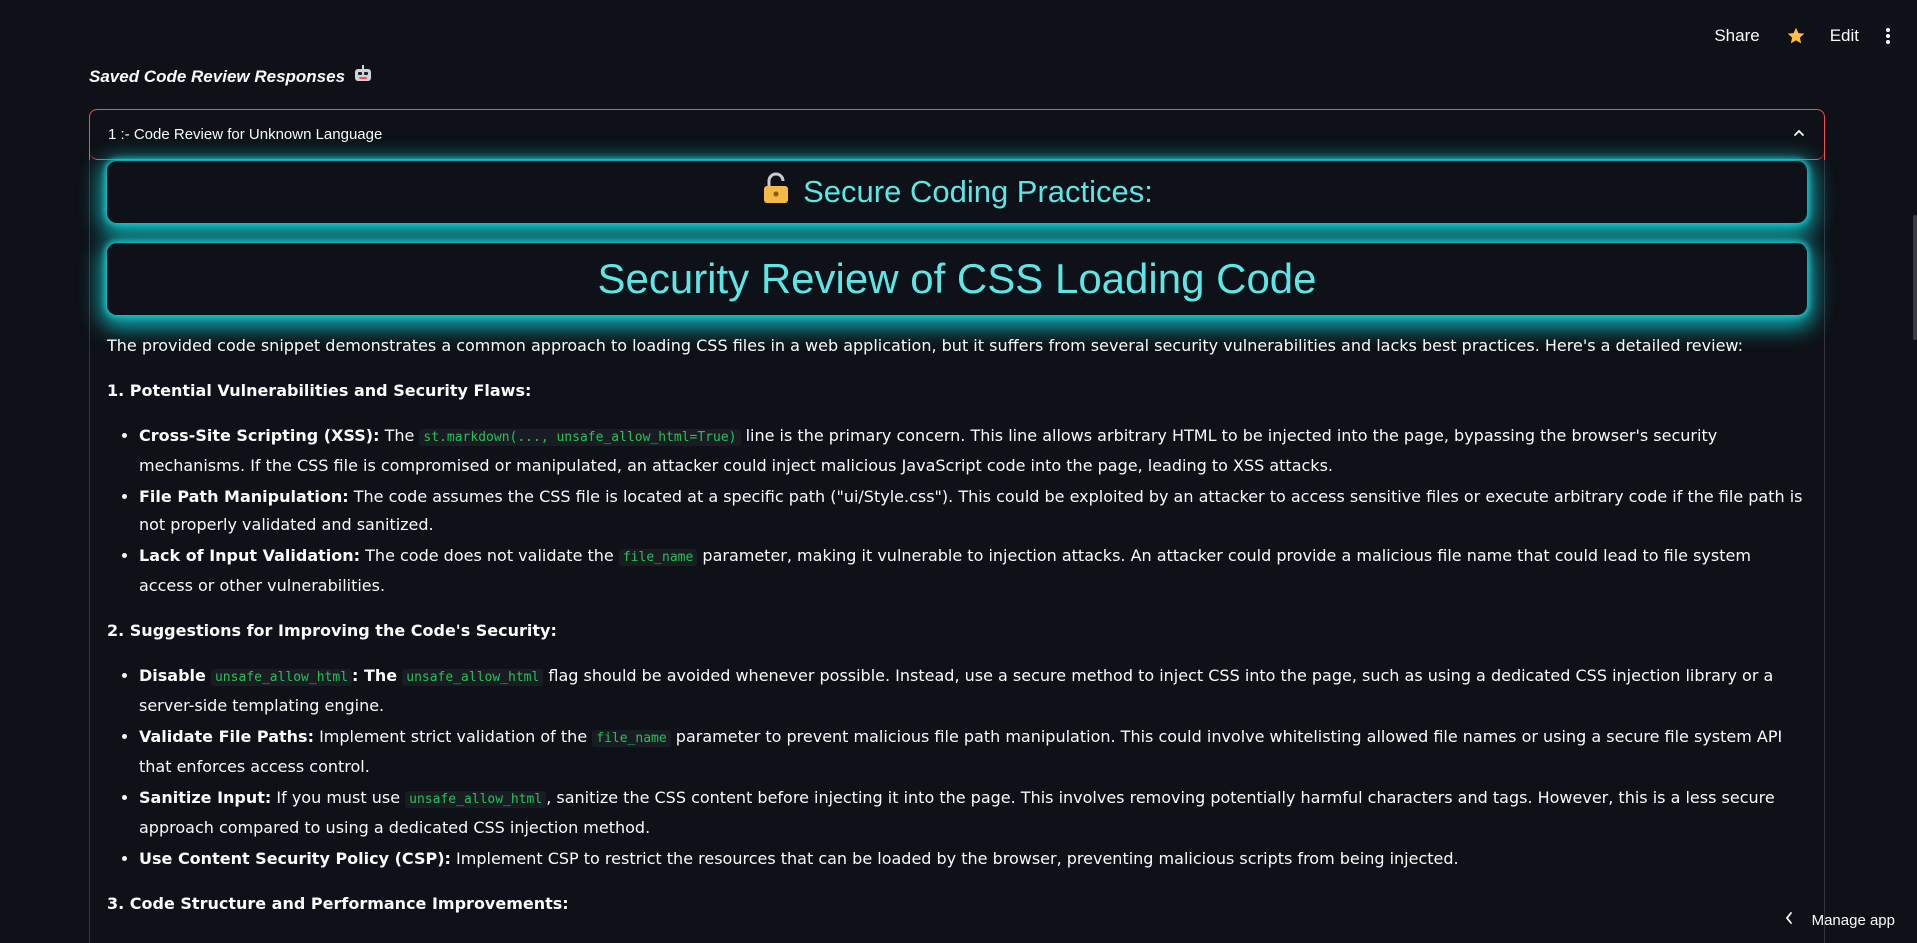 The height and width of the screenshot is (943, 1917). I want to click on review-title-card: Security Review of CSS Loading Code, so click(957, 279).